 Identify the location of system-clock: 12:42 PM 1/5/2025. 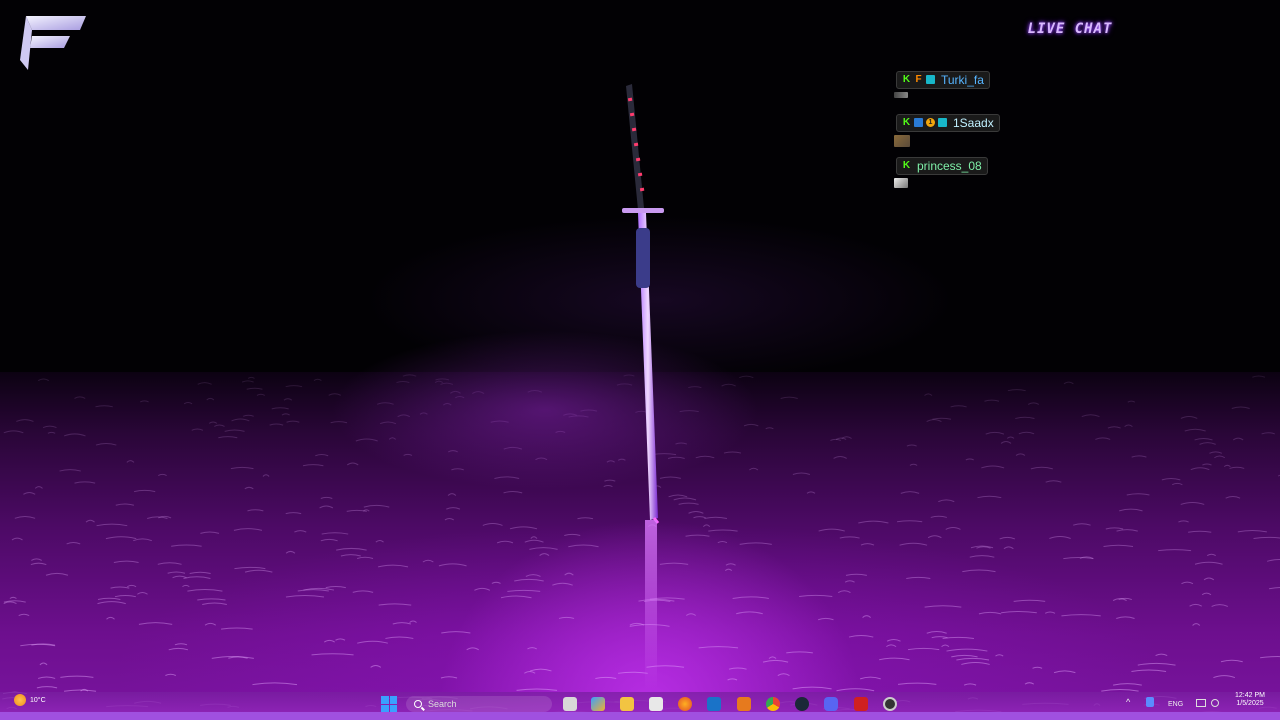
(1250, 700).